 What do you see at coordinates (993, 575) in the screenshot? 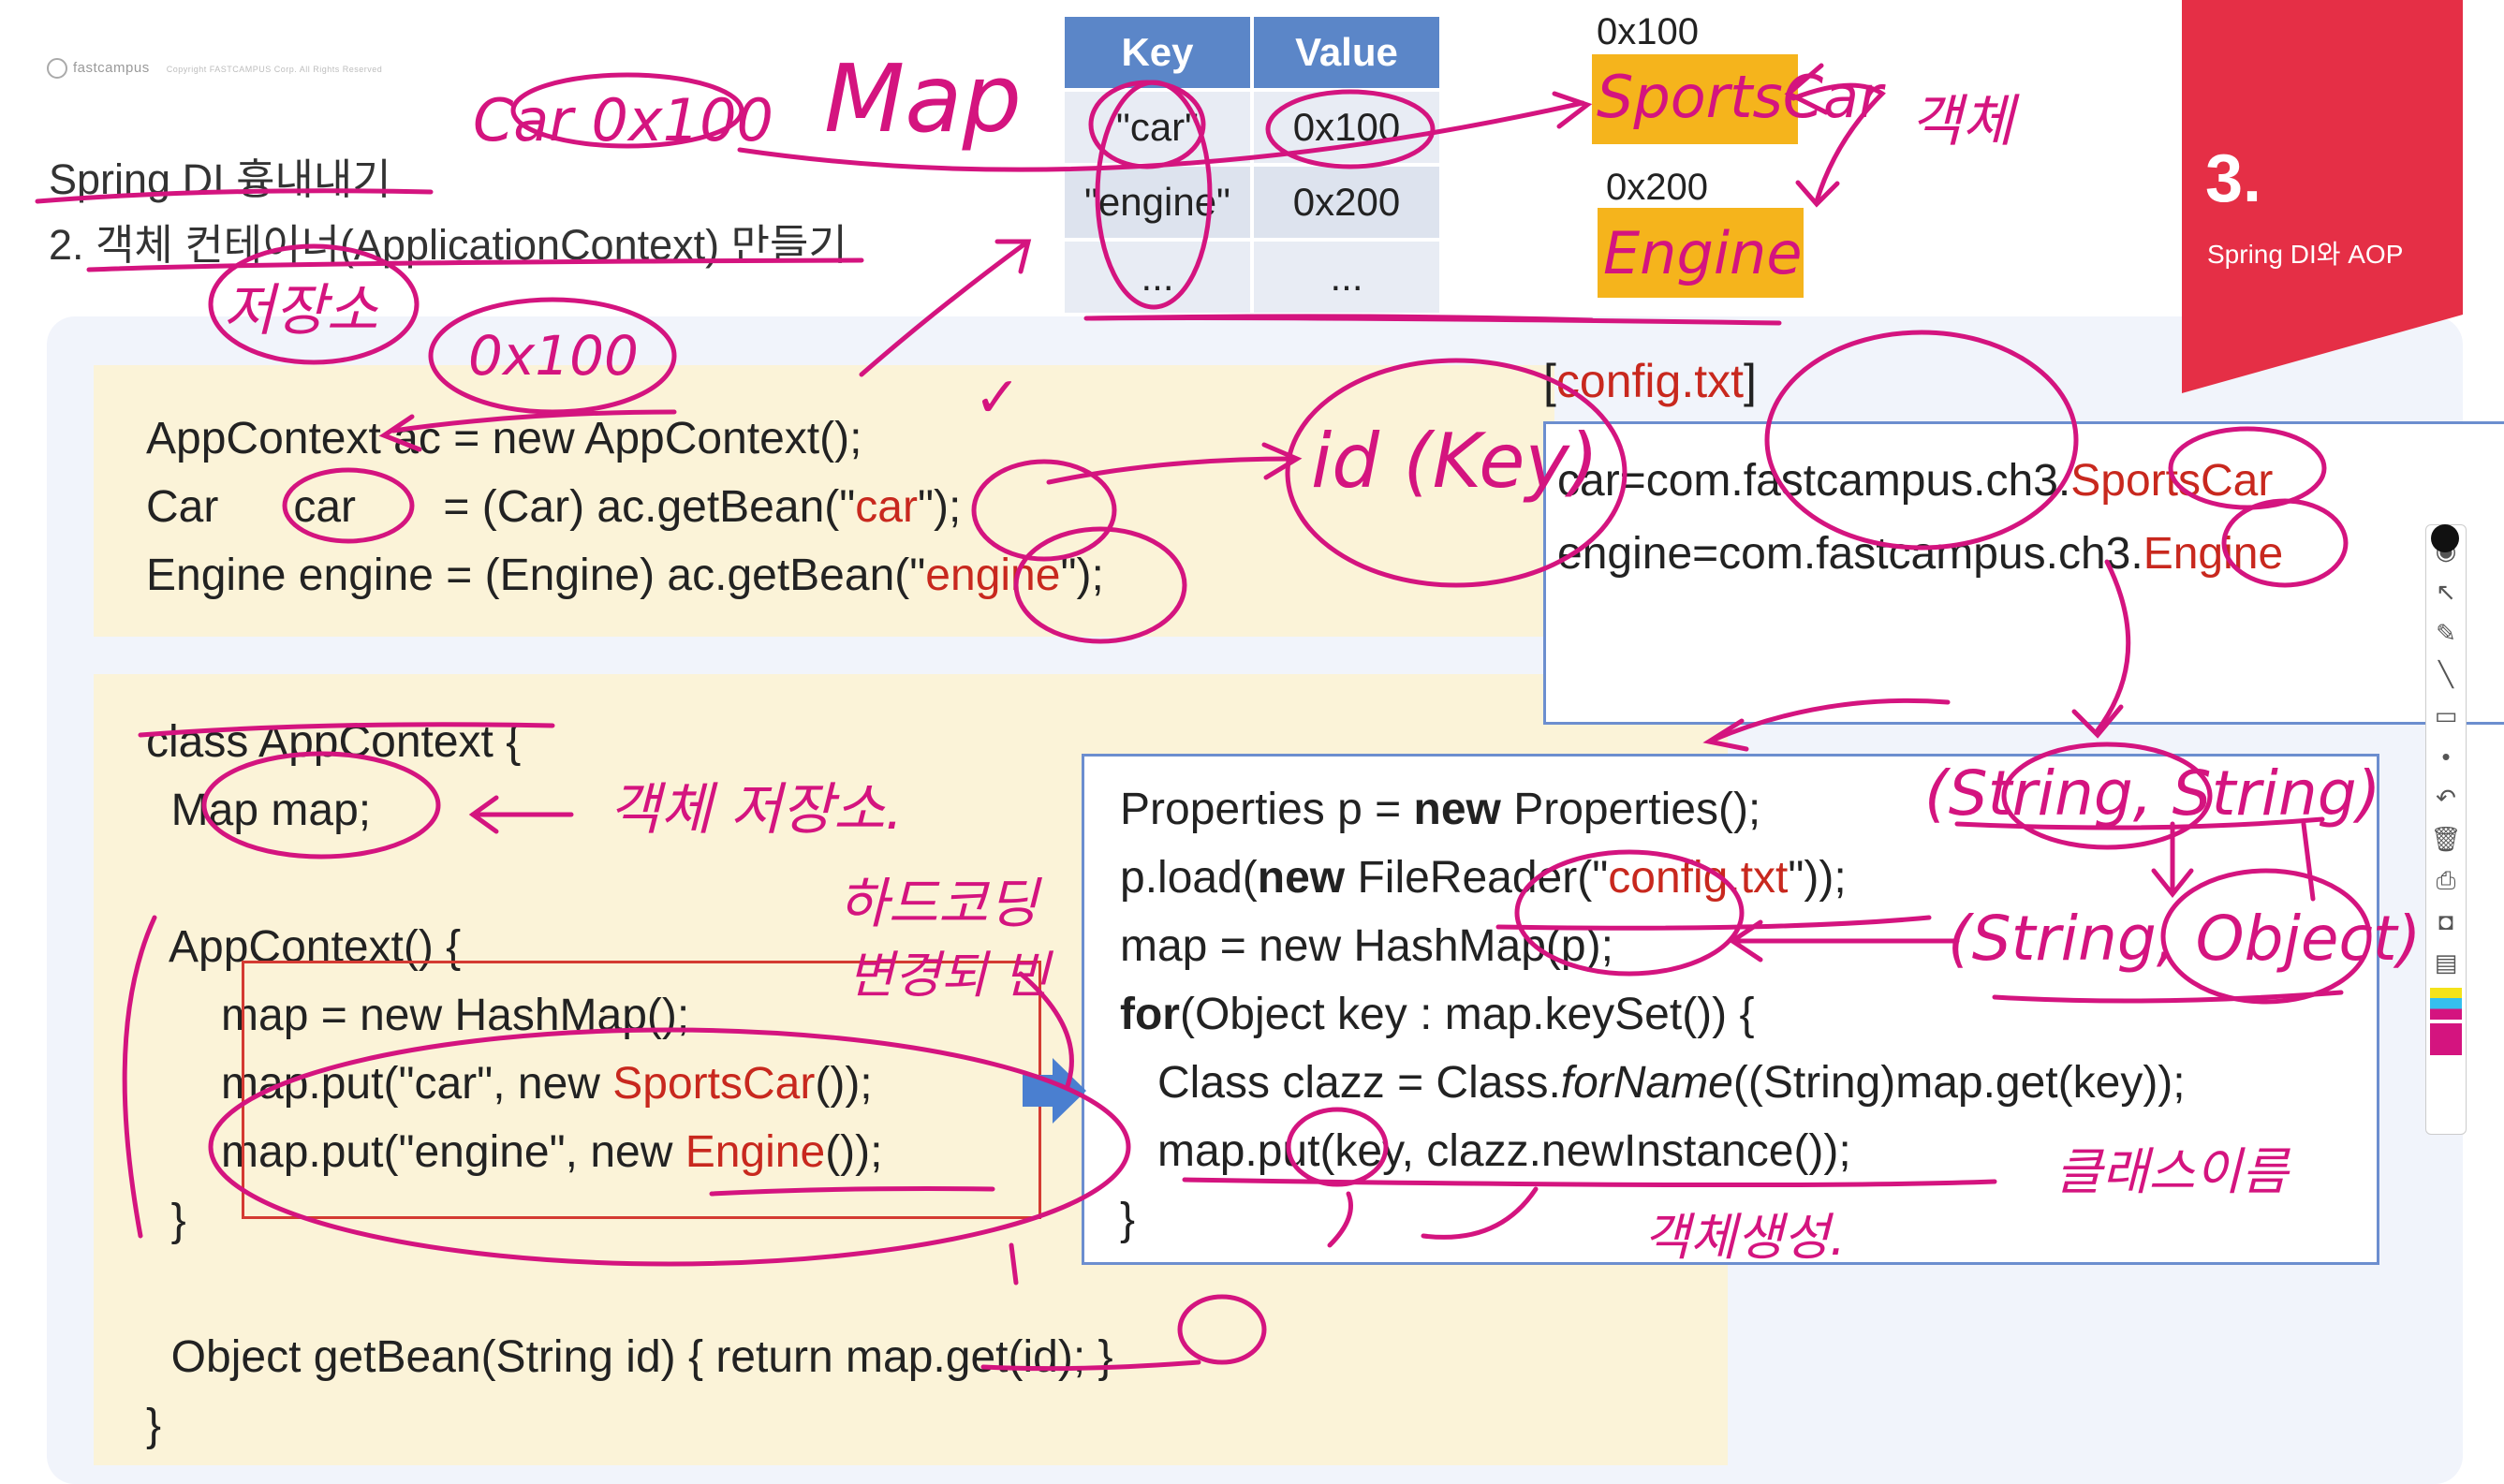
I see `code-string: engine` at bounding box center [993, 575].